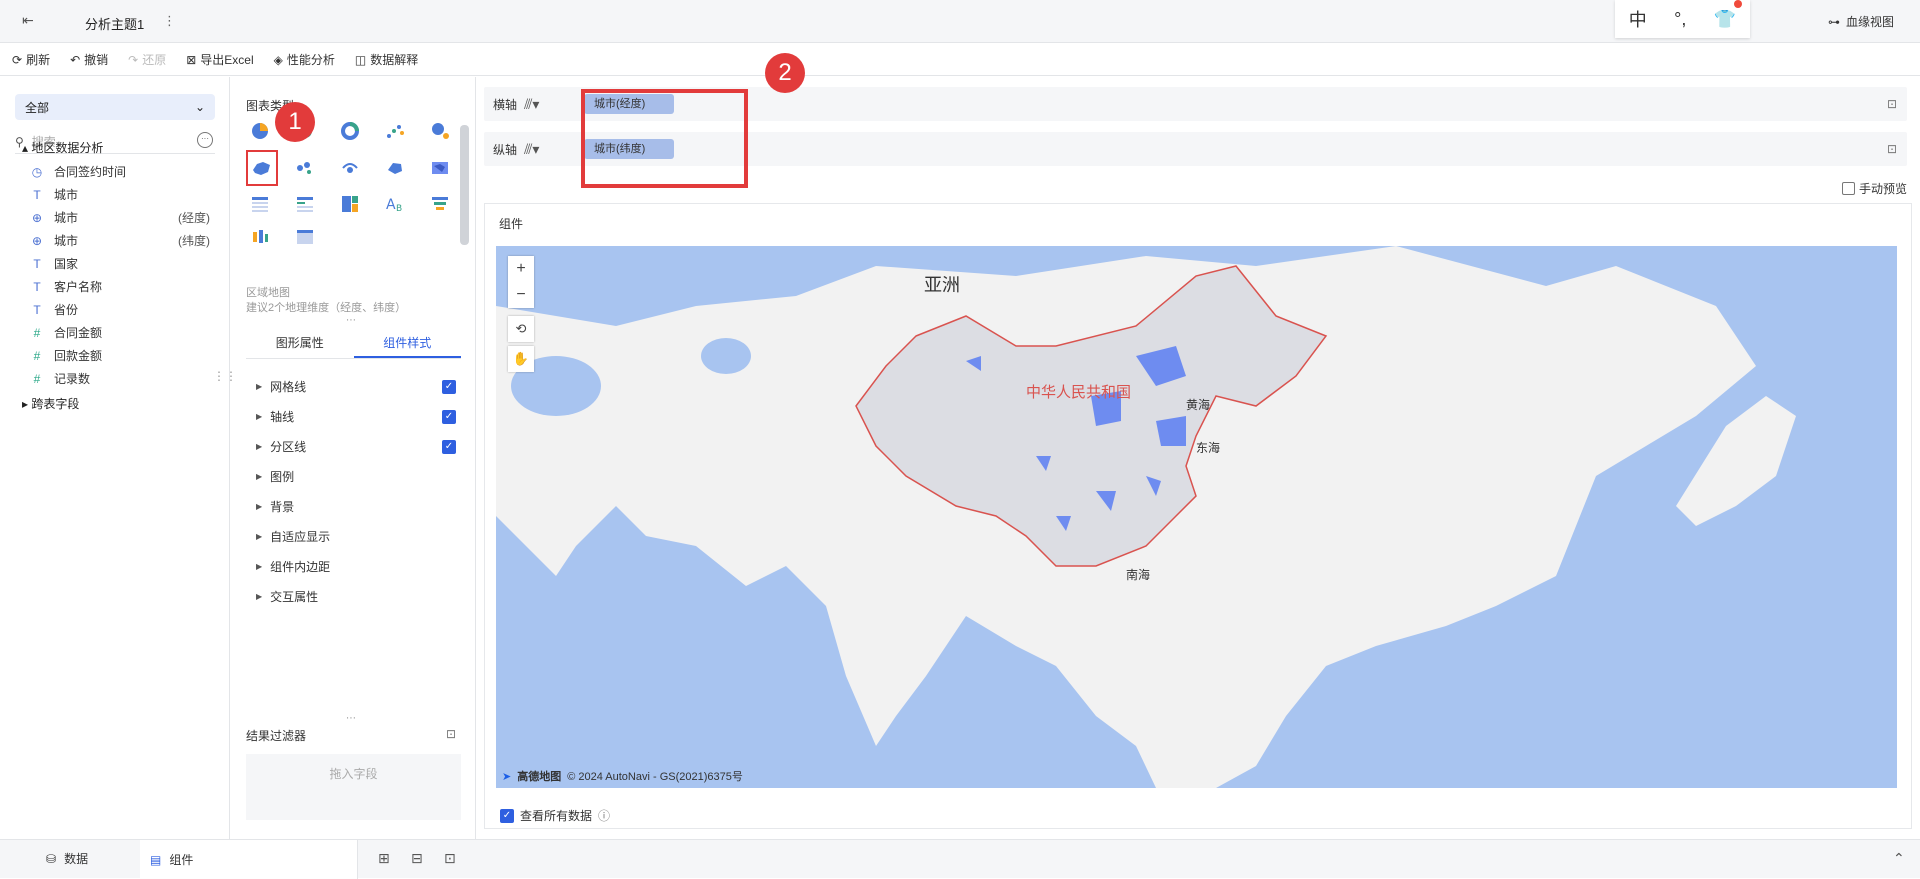 This screenshot has height=879, width=1920. What do you see at coordinates (356, 416) in the screenshot?
I see `prop-axis: ▶ 轴线 ✓` at bounding box center [356, 416].